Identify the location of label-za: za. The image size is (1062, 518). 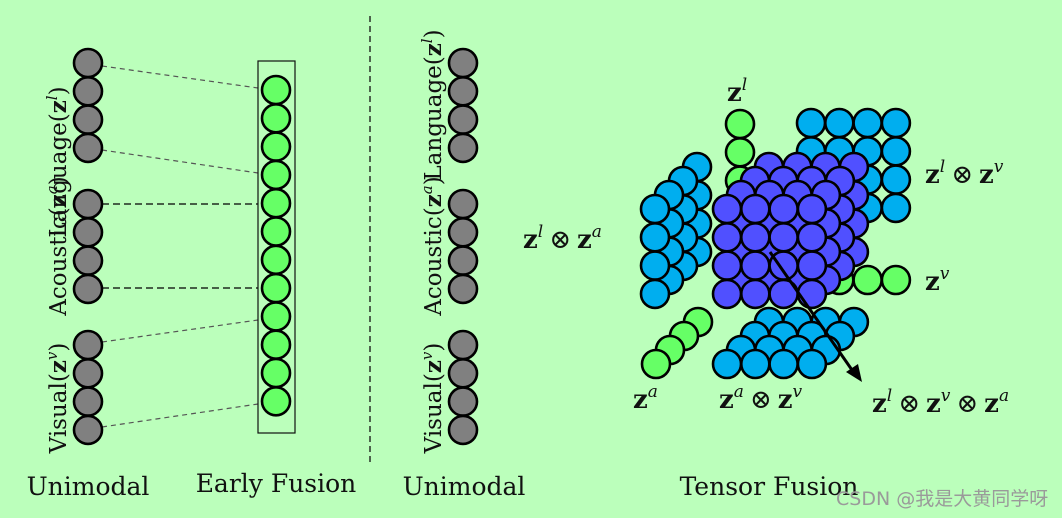
(645, 398).